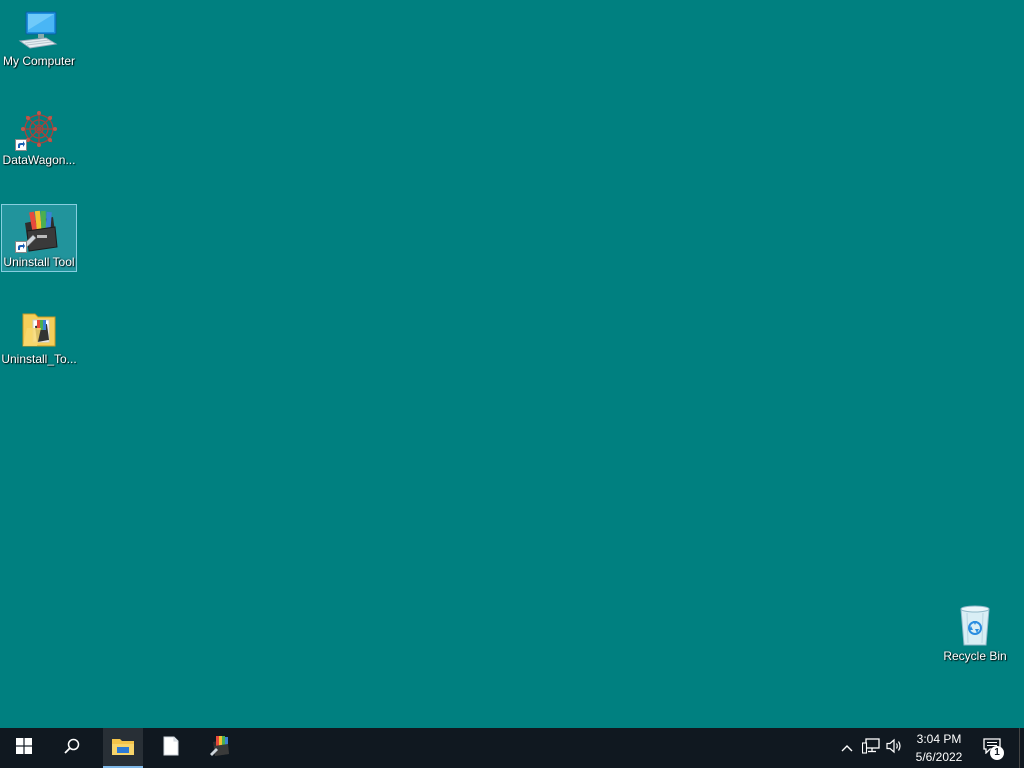 This screenshot has width=1024, height=768. I want to click on windows-logo-icon, so click(24, 748).